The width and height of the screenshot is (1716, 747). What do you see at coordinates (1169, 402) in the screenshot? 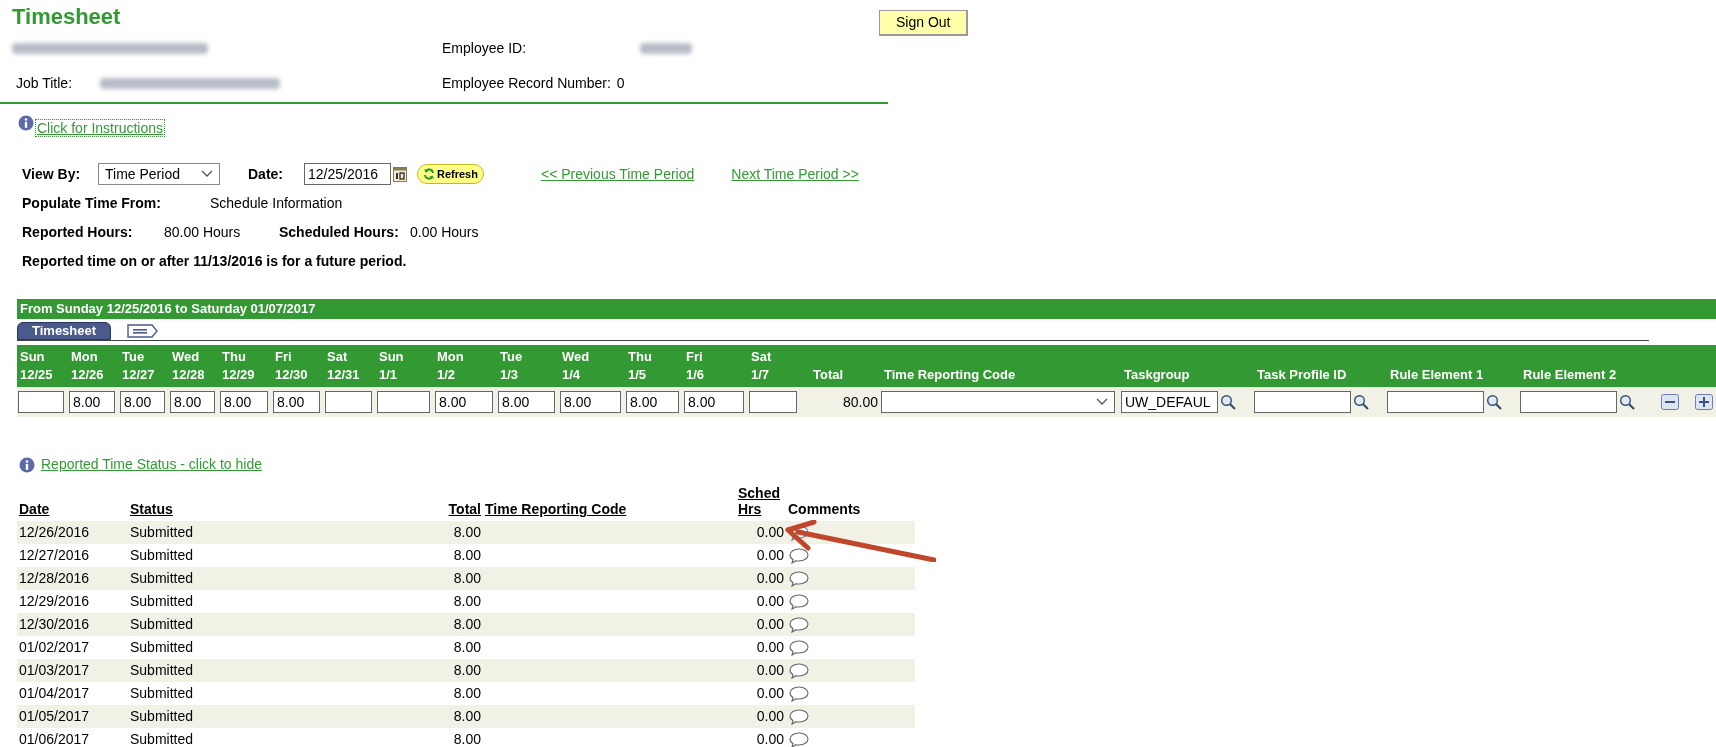
I see `lookup-field: UW_DEFAUL` at bounding box center [1169, 402].